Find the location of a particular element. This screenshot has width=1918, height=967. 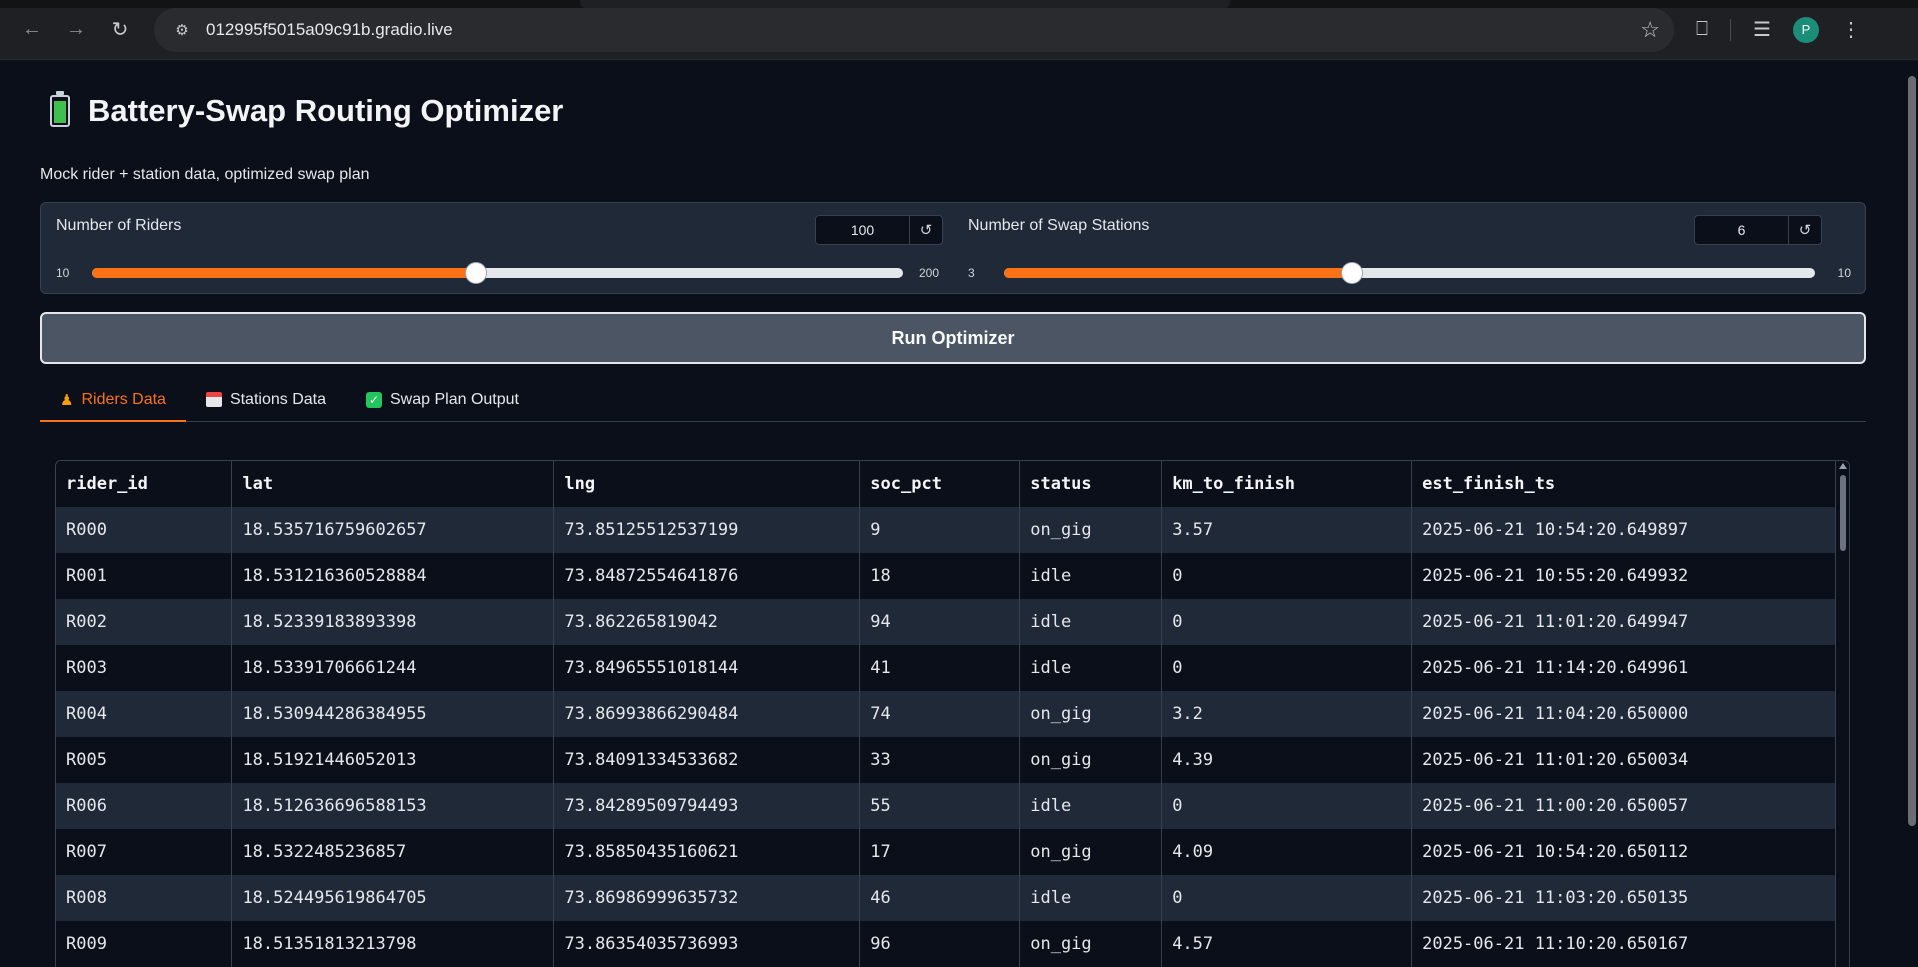

column-header: status is located at coordinates (1091, 484).